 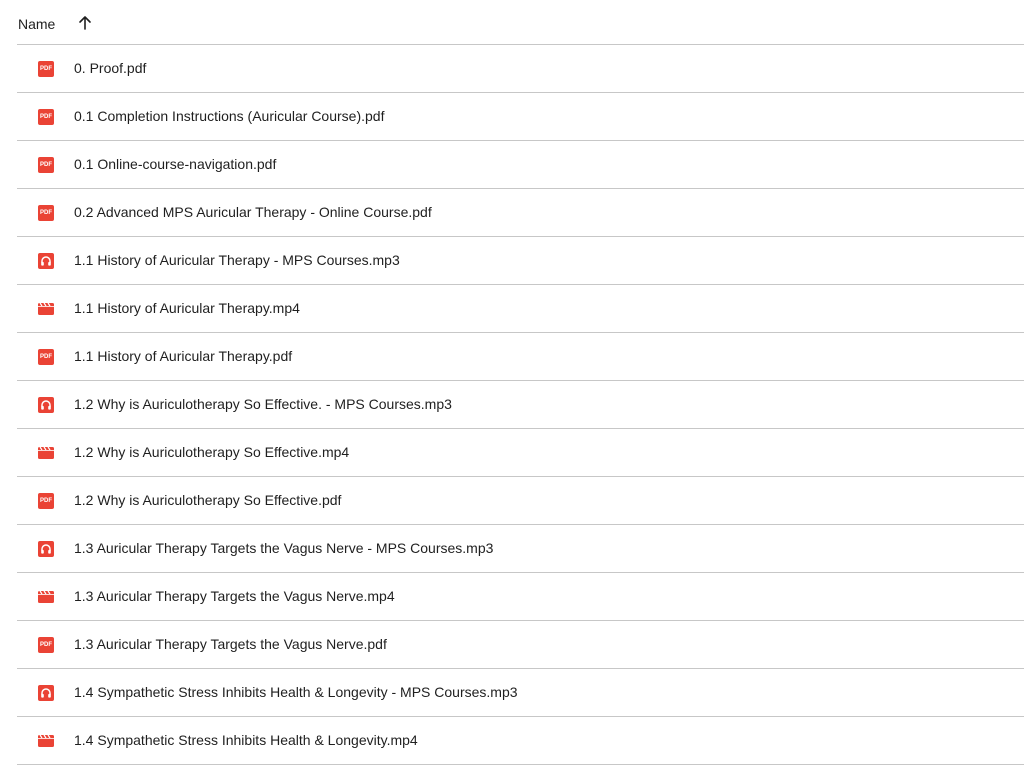 What do you see at coordinates (175, 164) in the screenshot?
I see `file-name: 0.1 Online-course-navigation.pdf` at bounding box center [175, 164].